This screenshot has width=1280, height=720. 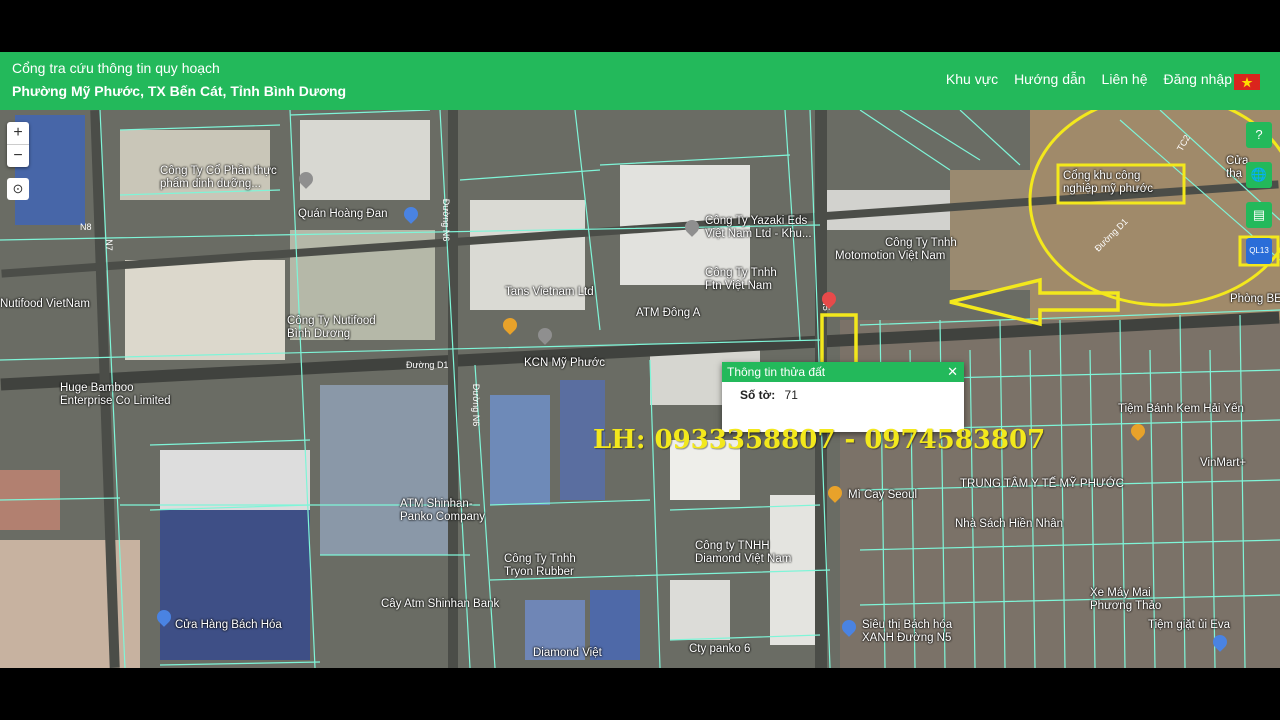 I want to click on nav-area: Khu vực, so click(x=972, y=79).